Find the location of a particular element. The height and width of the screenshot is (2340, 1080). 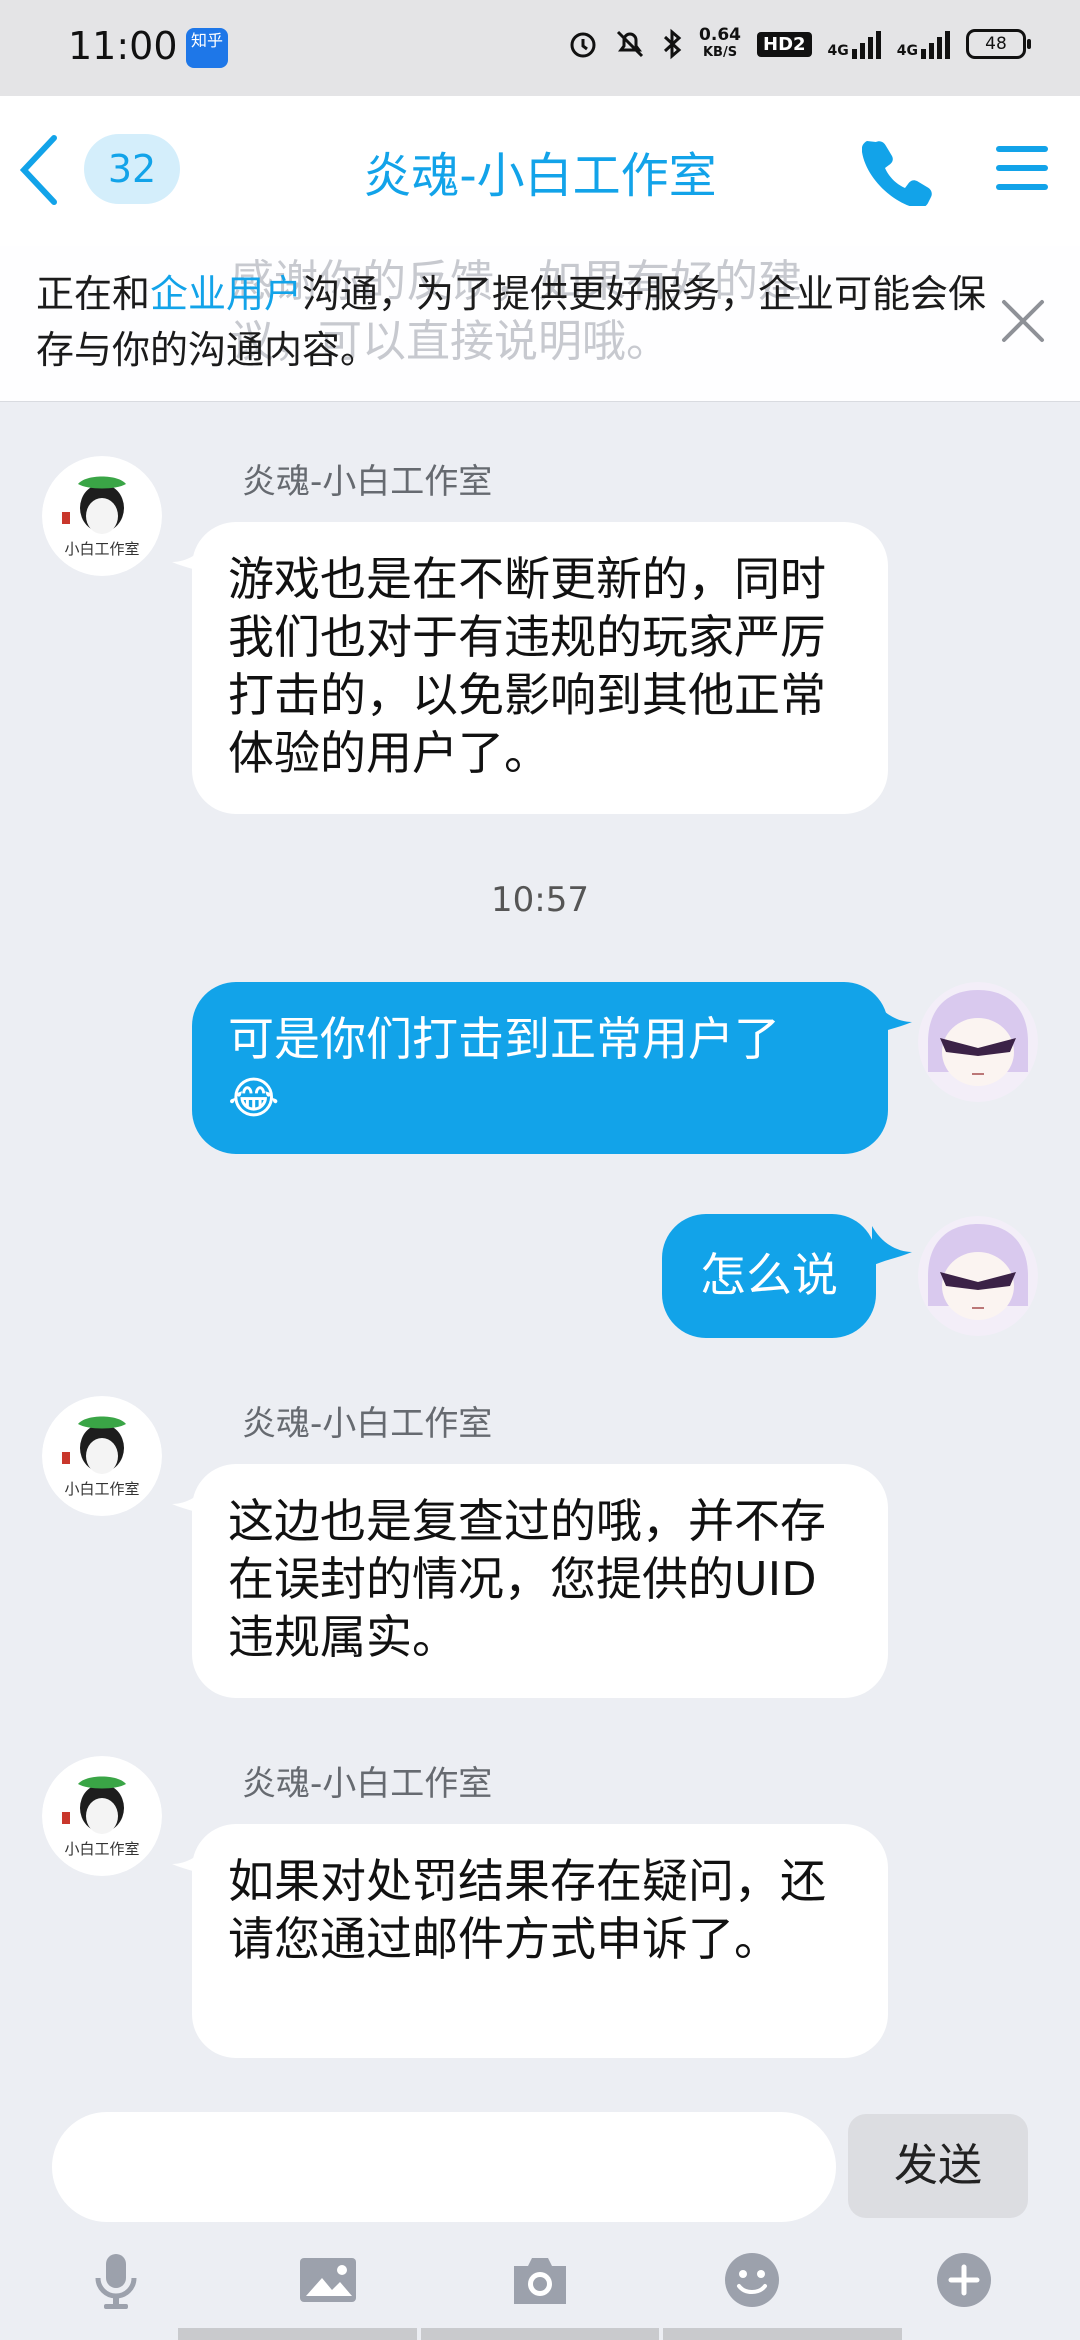

notice-prefix: 正在和 is located at coordinates (93, 294).